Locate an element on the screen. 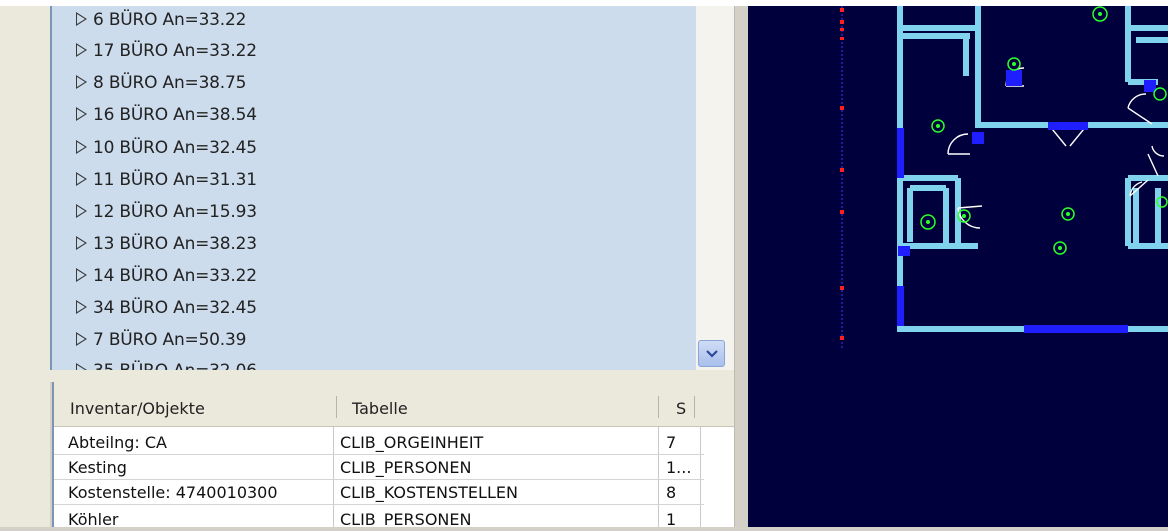 Image resolution: width=1168 pixels, height=531 pixels. tree-item: 17 BÜRO An=33.22 is located at coordinates (166, 51).